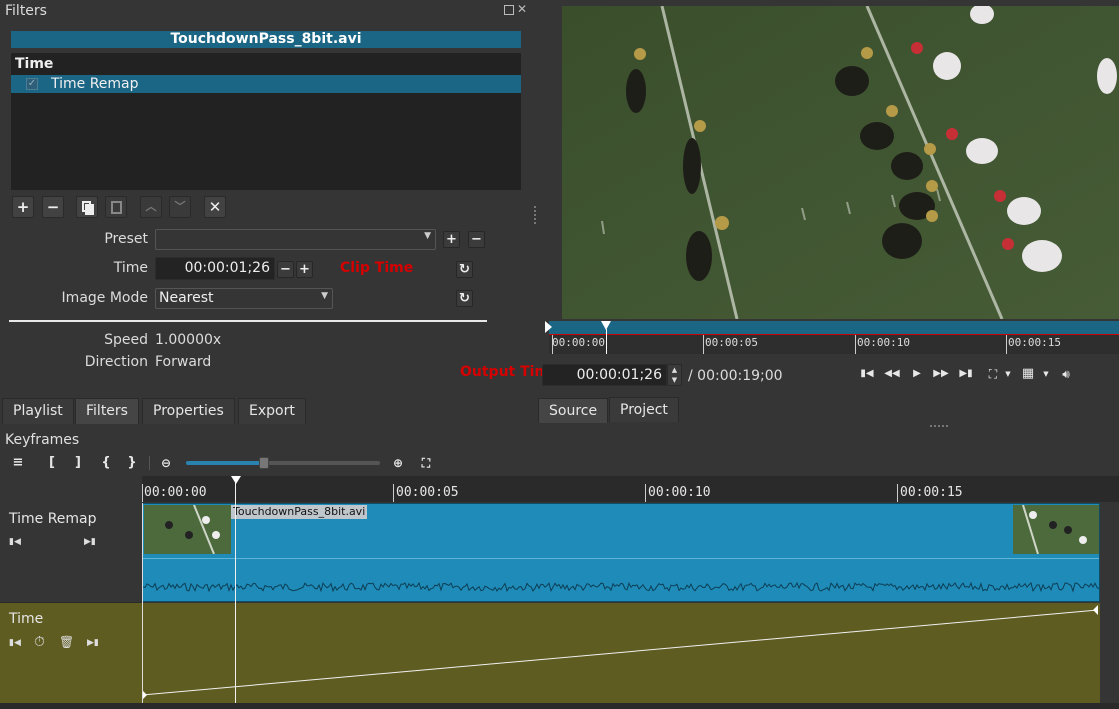 This screenshot has width=1119, height=709. Describe the element at coordinates (87, 207) in the screenshot. I see `copy-filters-button` at that location.